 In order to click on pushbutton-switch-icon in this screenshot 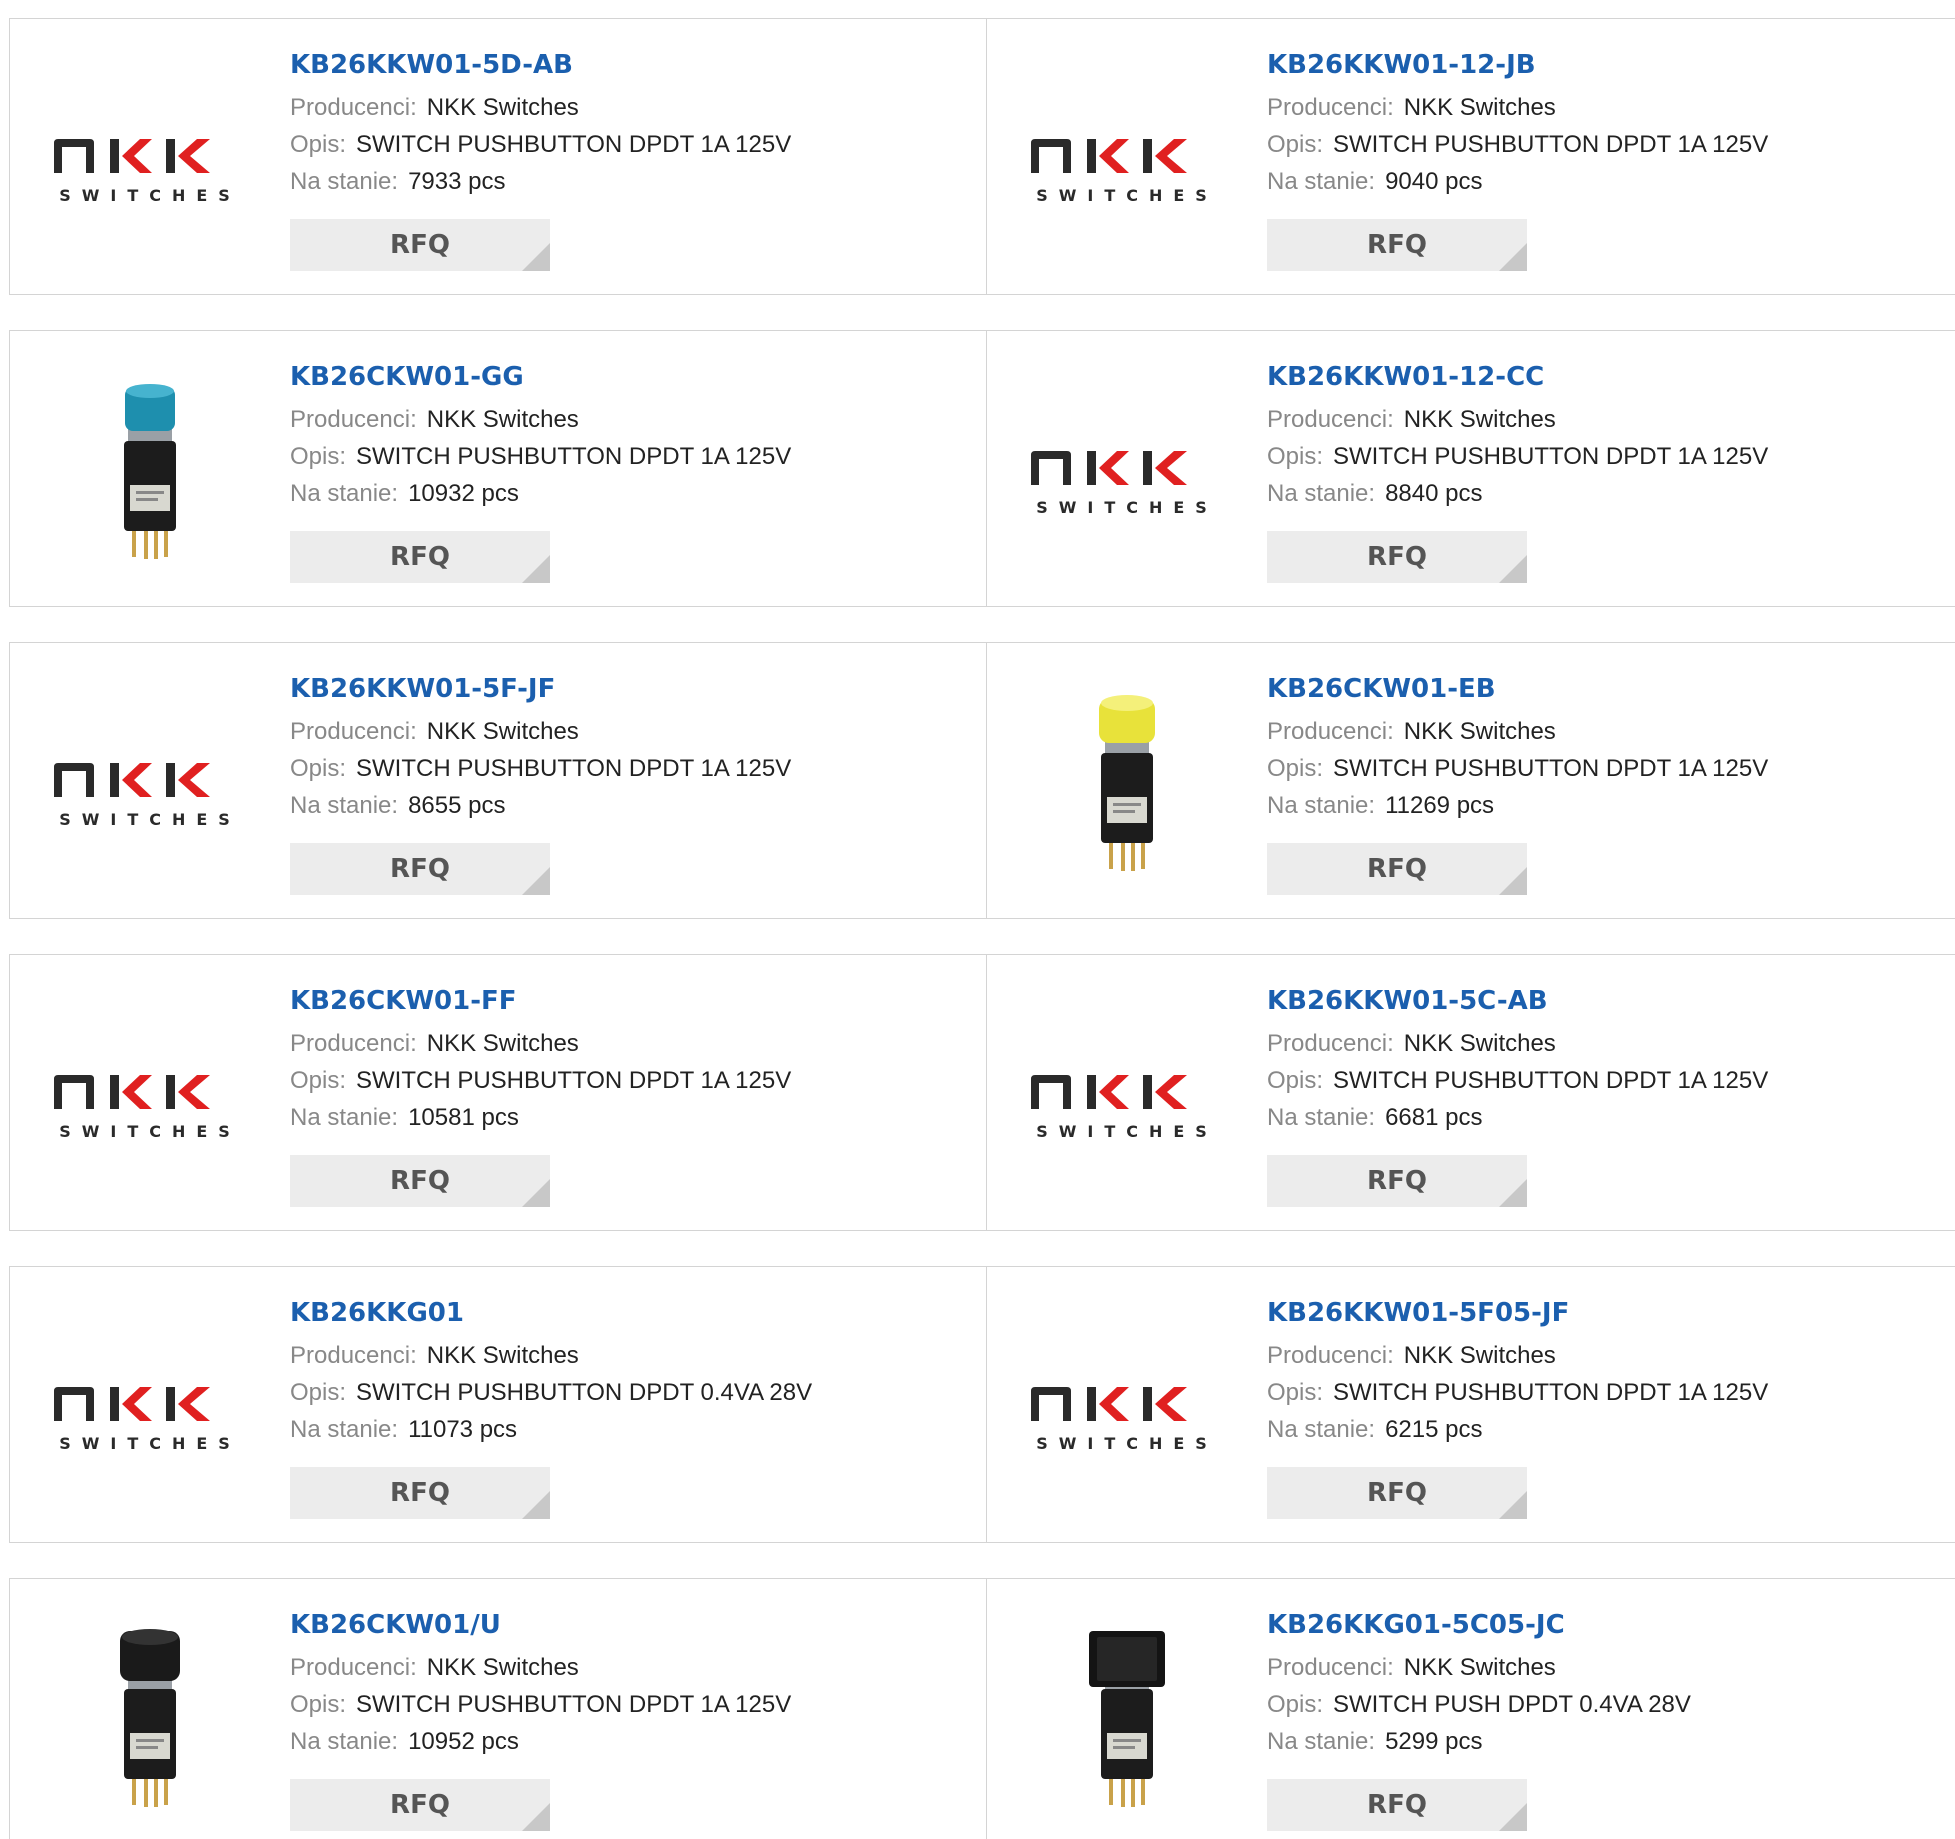, I will do `click(150, 471)`.